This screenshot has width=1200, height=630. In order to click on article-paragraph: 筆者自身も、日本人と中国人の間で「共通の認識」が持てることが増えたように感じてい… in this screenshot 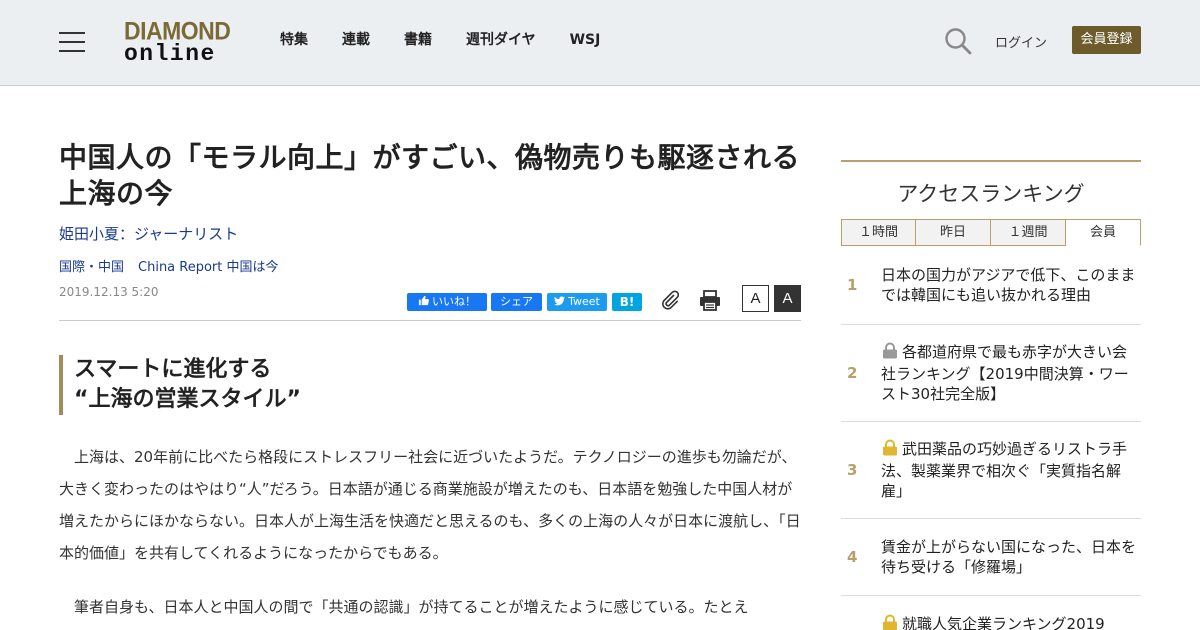, I will do `click(411, 607)`.